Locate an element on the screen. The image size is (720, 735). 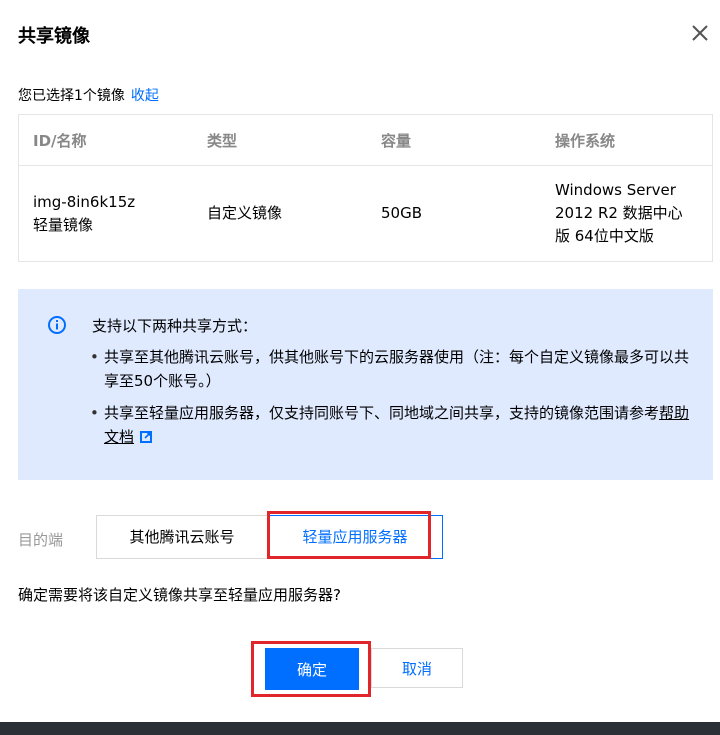
column-header-id: ID/名称 is located at coordinates (105, 140).